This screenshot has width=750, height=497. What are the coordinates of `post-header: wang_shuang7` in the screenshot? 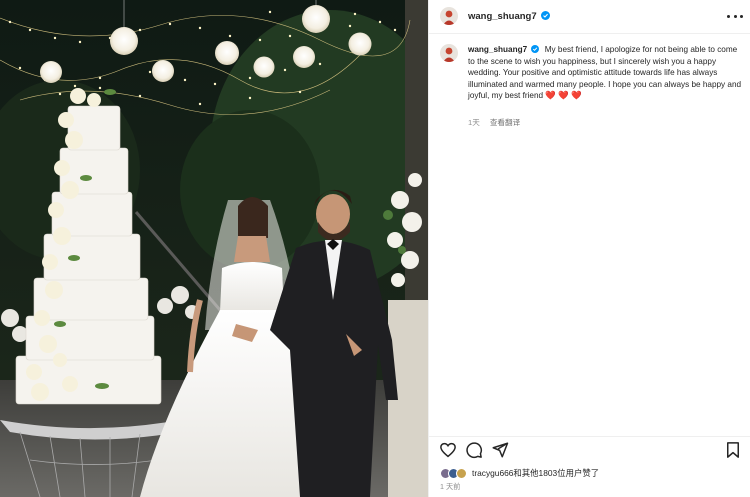 It's located at (589, 17).